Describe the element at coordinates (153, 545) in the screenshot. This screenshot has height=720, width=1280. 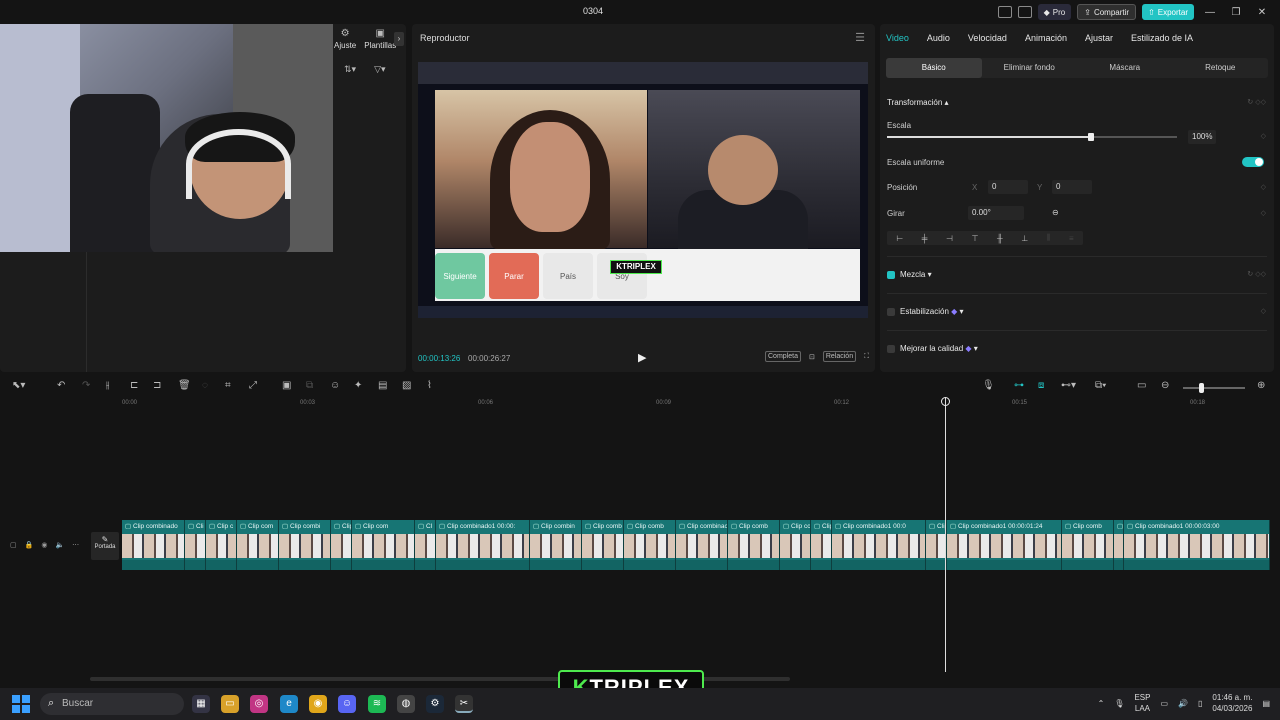
I see `timeline-clip: Clip combinado` at that location.